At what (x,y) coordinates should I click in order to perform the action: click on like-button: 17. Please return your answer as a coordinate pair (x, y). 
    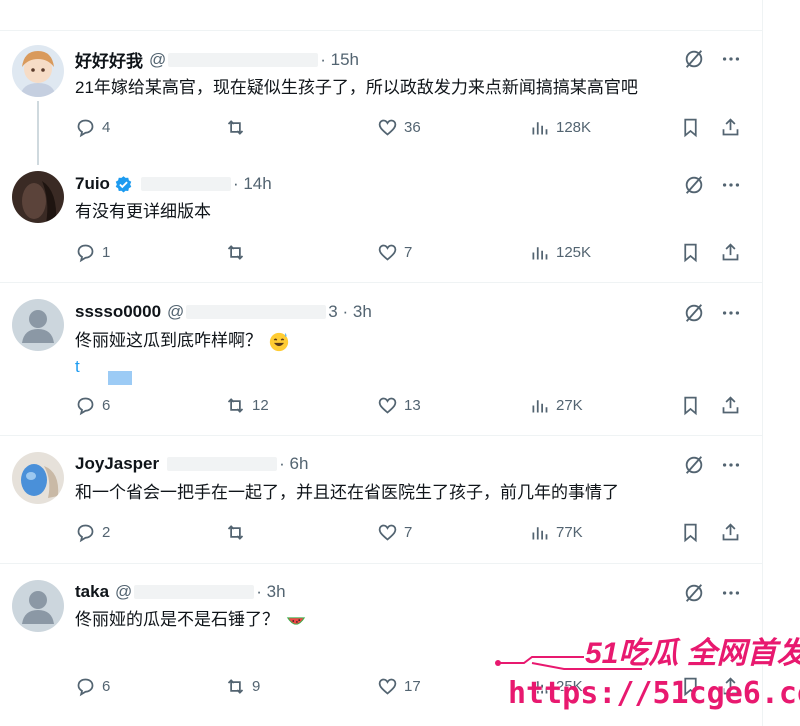
    Looking at the image, I should click on (399, 686).